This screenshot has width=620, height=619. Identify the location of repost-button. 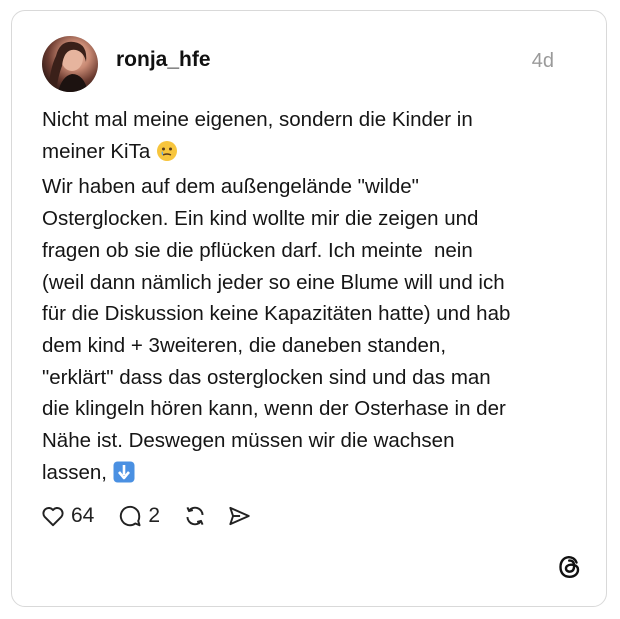
(195, 516).